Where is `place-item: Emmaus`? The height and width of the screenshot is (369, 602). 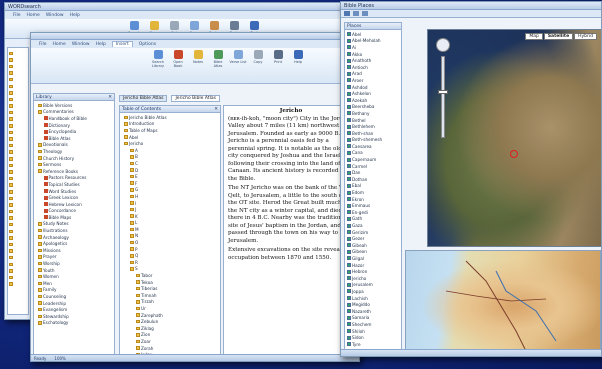 place-item: Emmaus is located at coordinates (373, 205).